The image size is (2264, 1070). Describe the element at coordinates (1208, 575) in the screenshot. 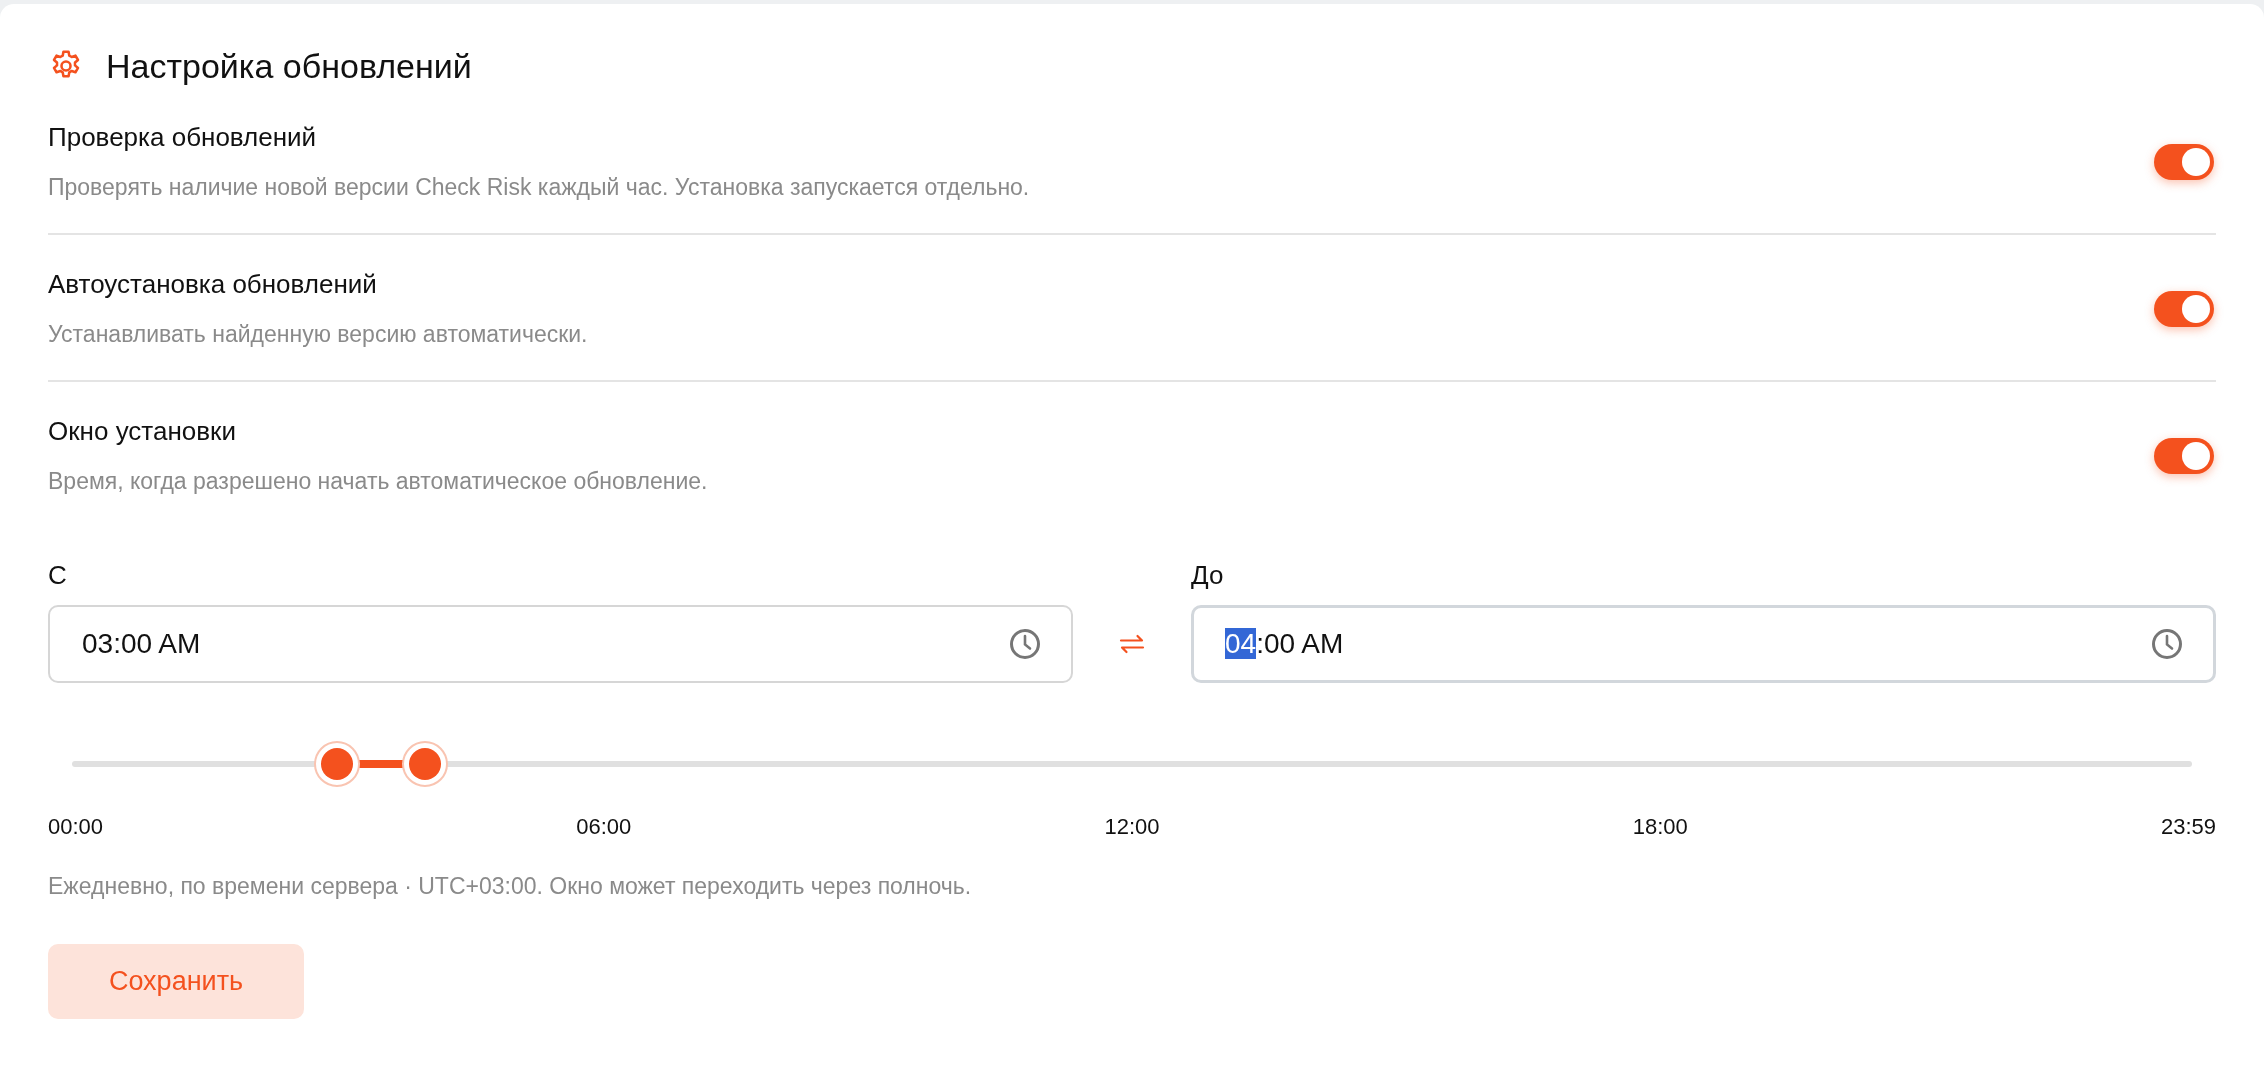

I see `field-label: До` at that location.